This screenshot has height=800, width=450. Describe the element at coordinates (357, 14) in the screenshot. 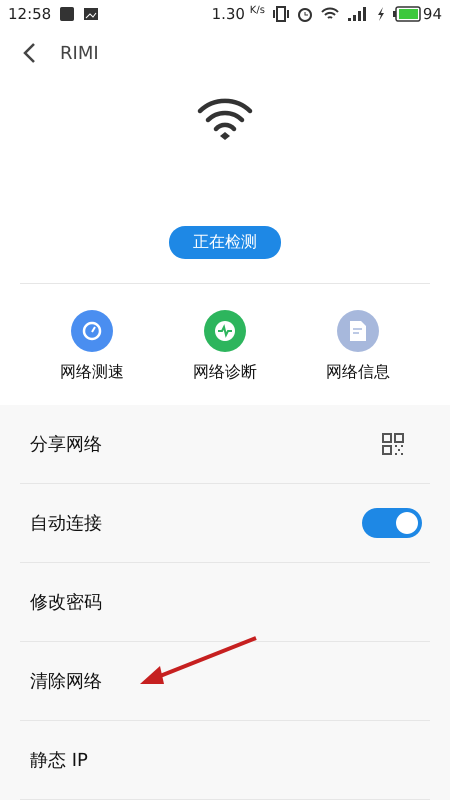

I see `signal-icon` at that location.